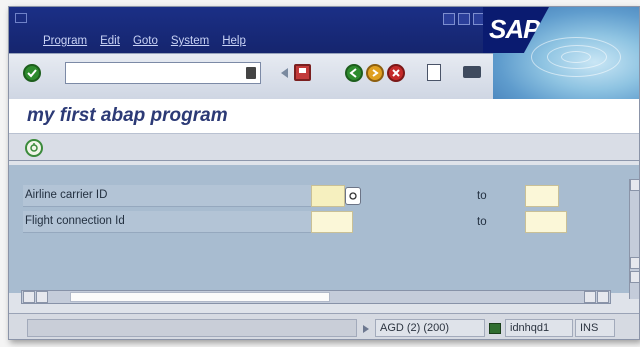 The width and height of the screenshot is (640, 347). I want to click on select-option-row: Flight connection Id, so click(168, 222).